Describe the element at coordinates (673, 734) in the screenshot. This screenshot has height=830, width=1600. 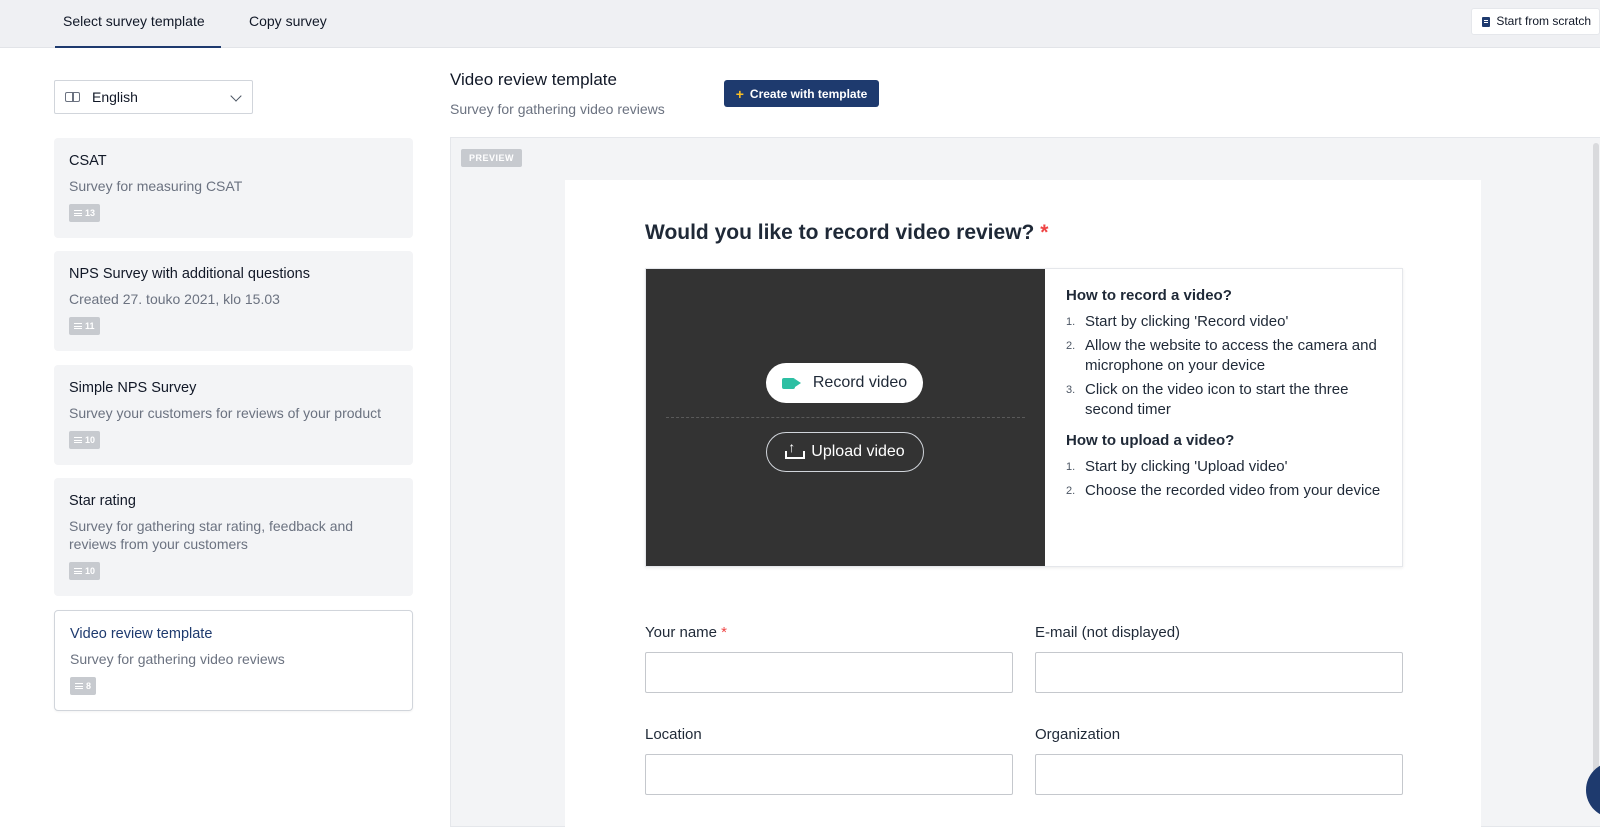
I see `location-field-label: Location` at that location.